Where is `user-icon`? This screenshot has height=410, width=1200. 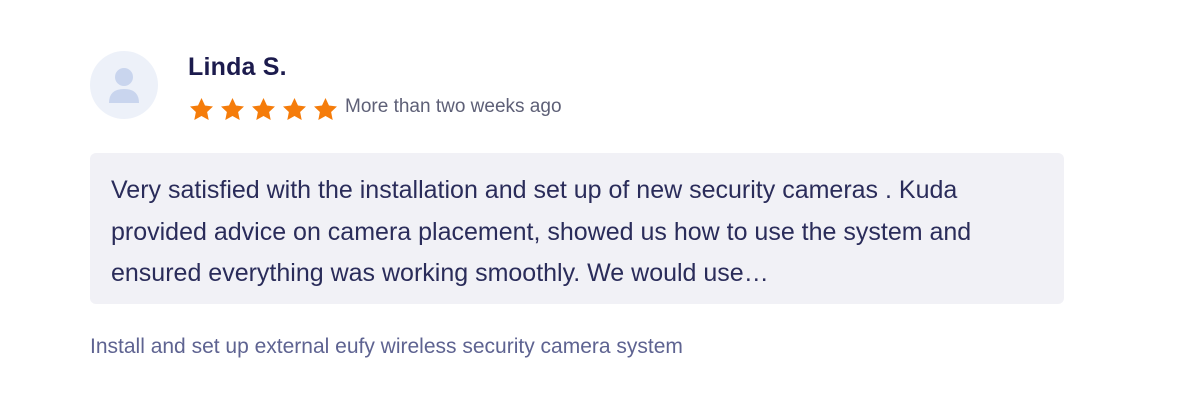 user-icon is located at coordinates (124, 85).